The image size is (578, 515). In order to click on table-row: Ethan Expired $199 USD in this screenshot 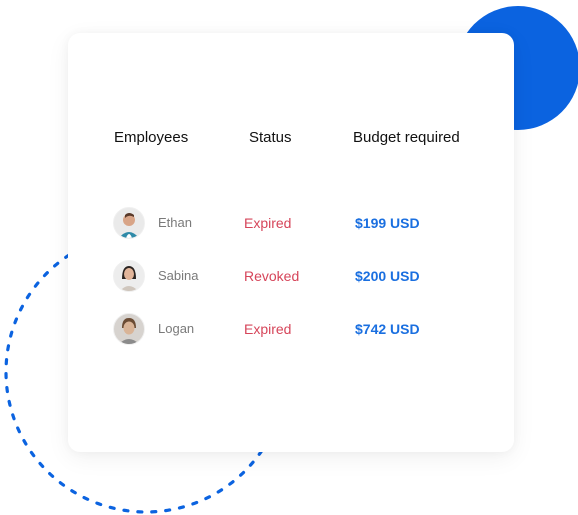, I will do `click(291, 223)`.